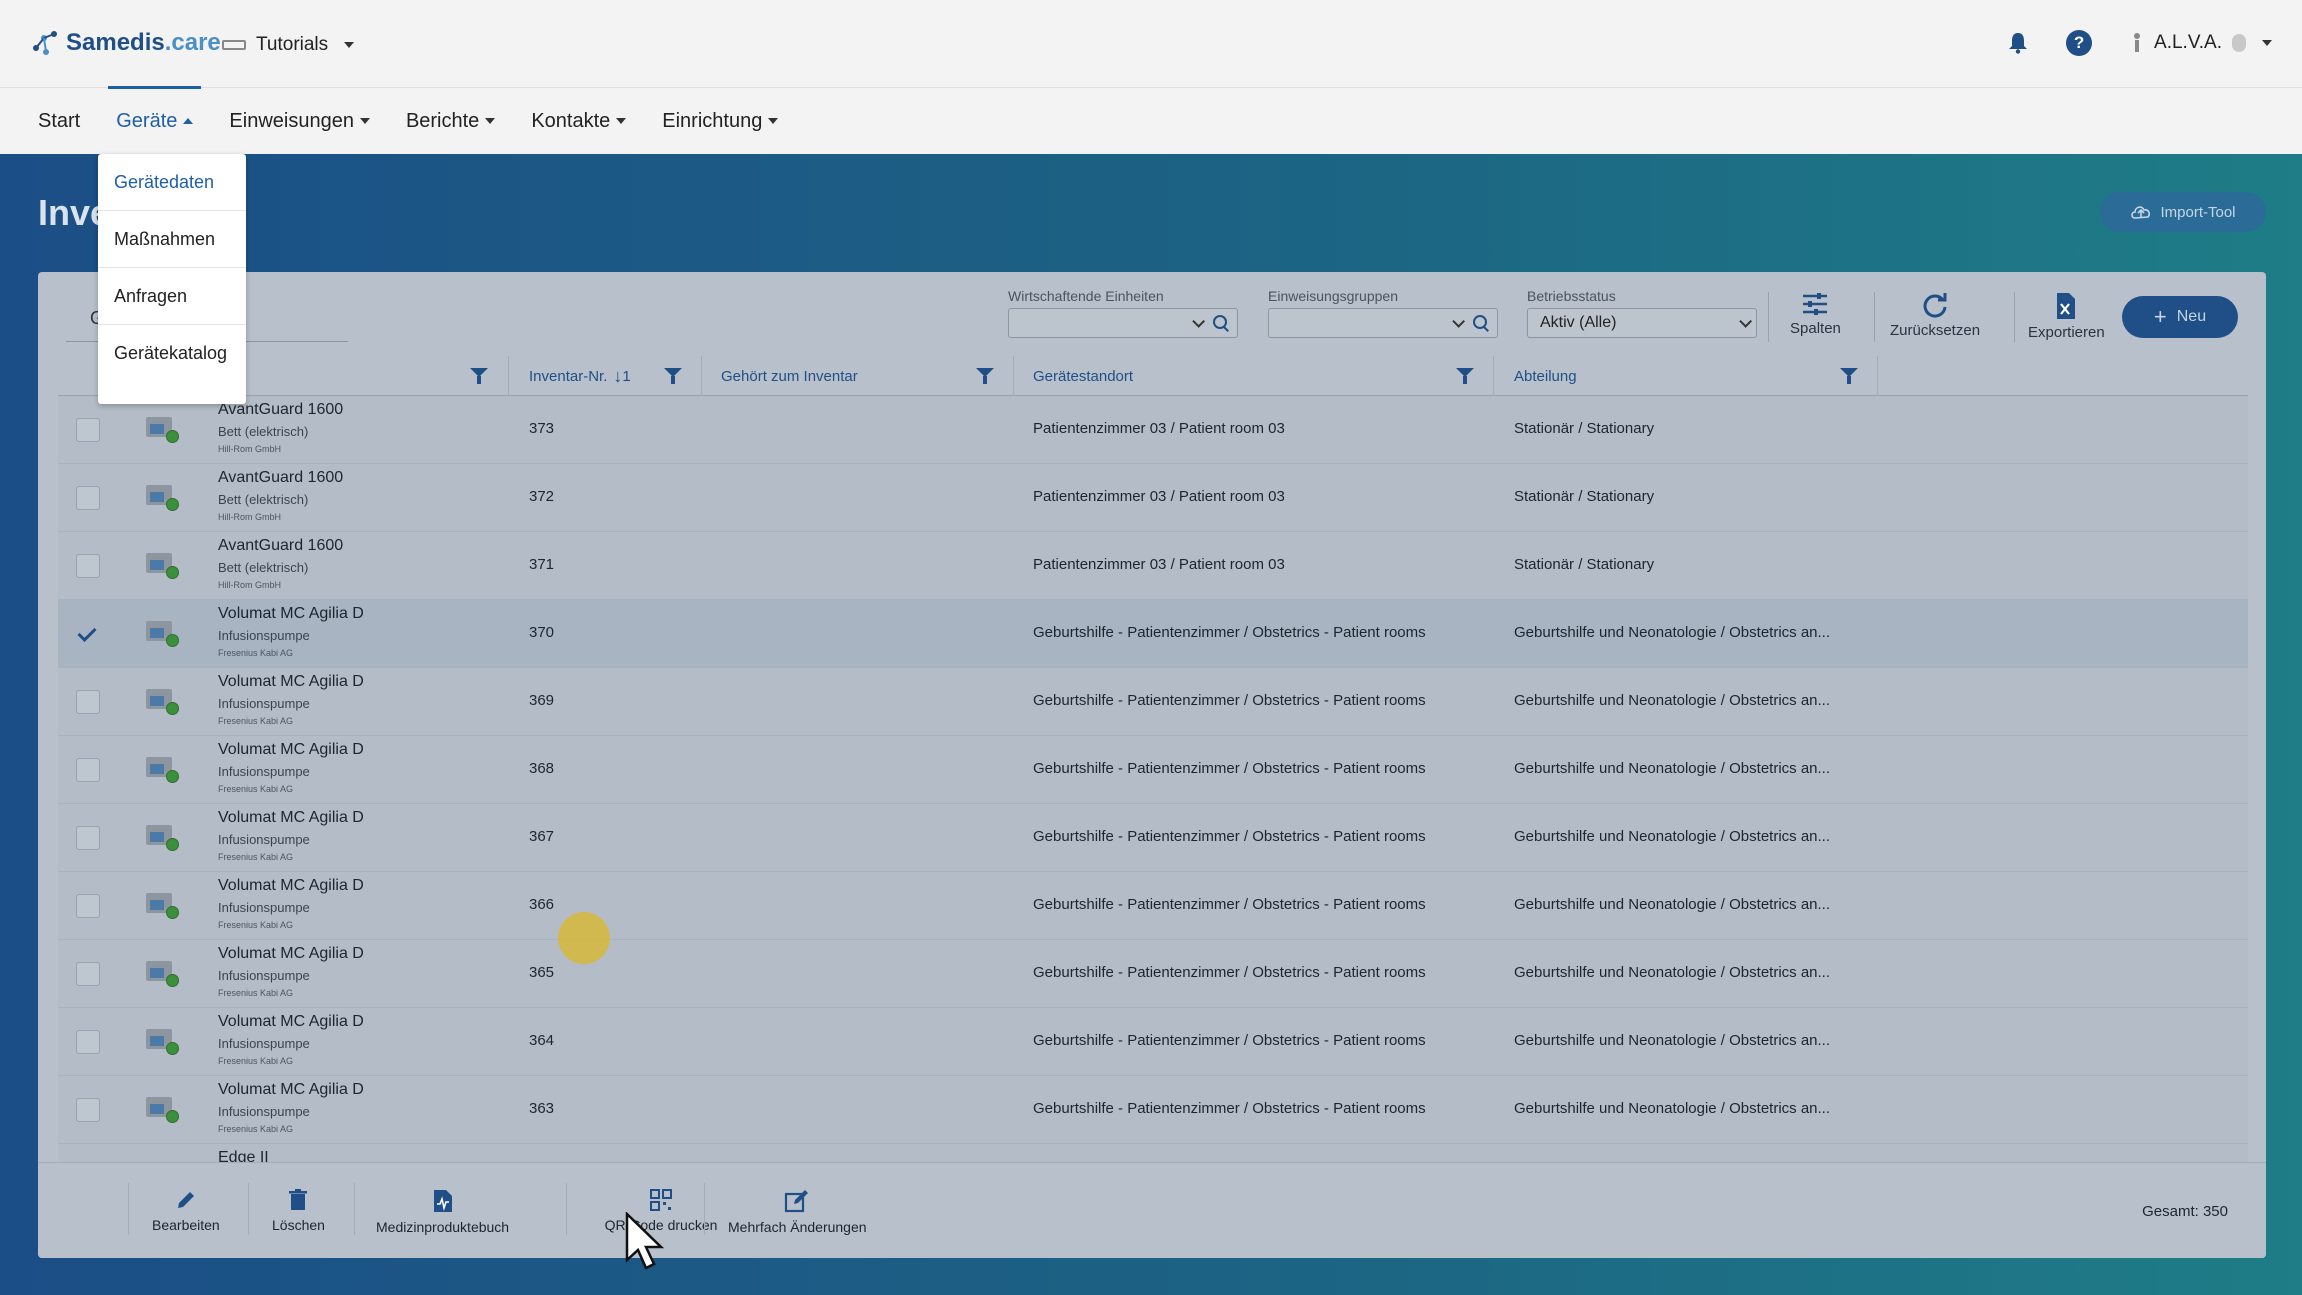 This screenshot has height=1295, width=2302. Describe the element at coordinates (580, 376) in the screenshot. I see `col-inventory: Inventar-Nr. ↓ 1` at that location.